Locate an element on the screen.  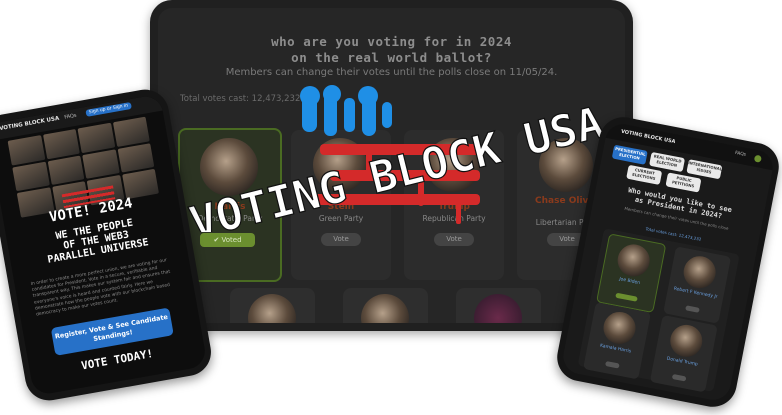
candidate-card: Joe Biden is located at coordinates (631, 273).